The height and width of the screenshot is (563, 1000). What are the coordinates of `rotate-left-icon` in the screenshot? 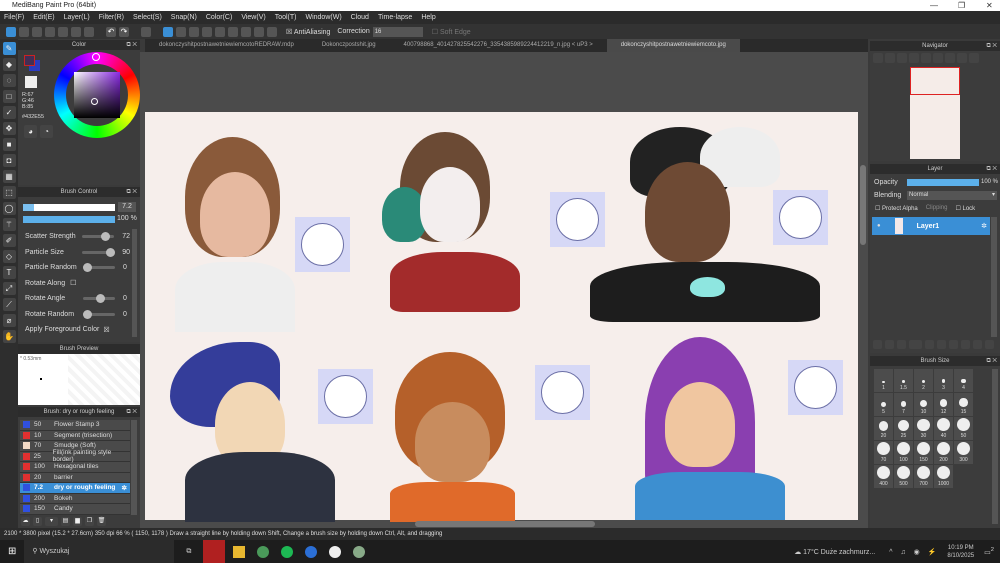 It's located at (926, 58).